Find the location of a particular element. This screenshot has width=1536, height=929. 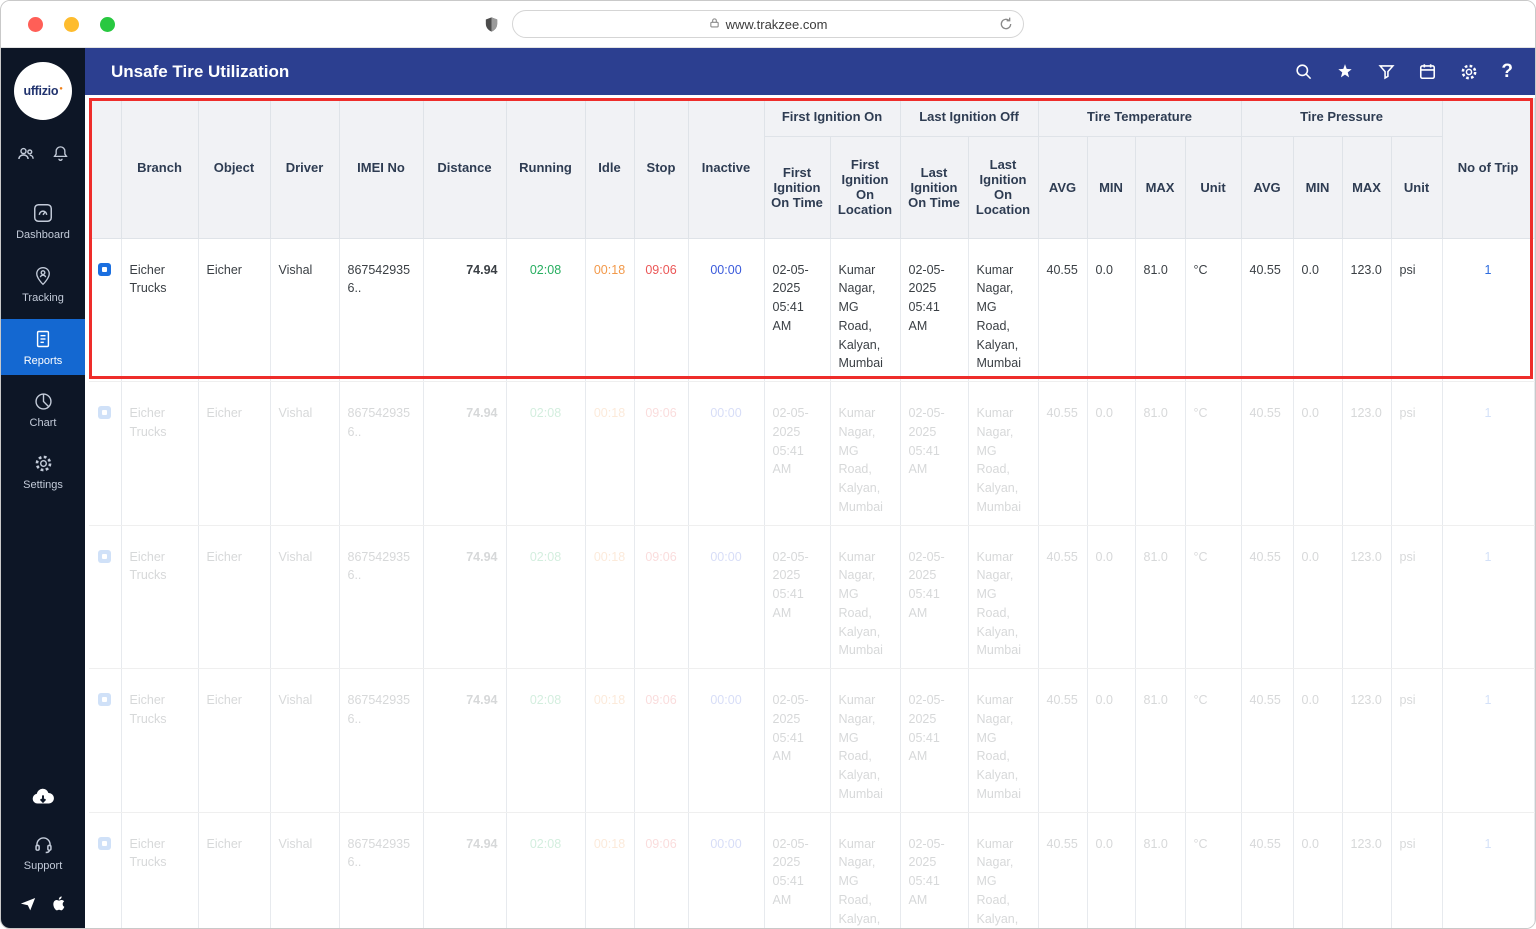

lock-icon is located at coordinates (714, 24).